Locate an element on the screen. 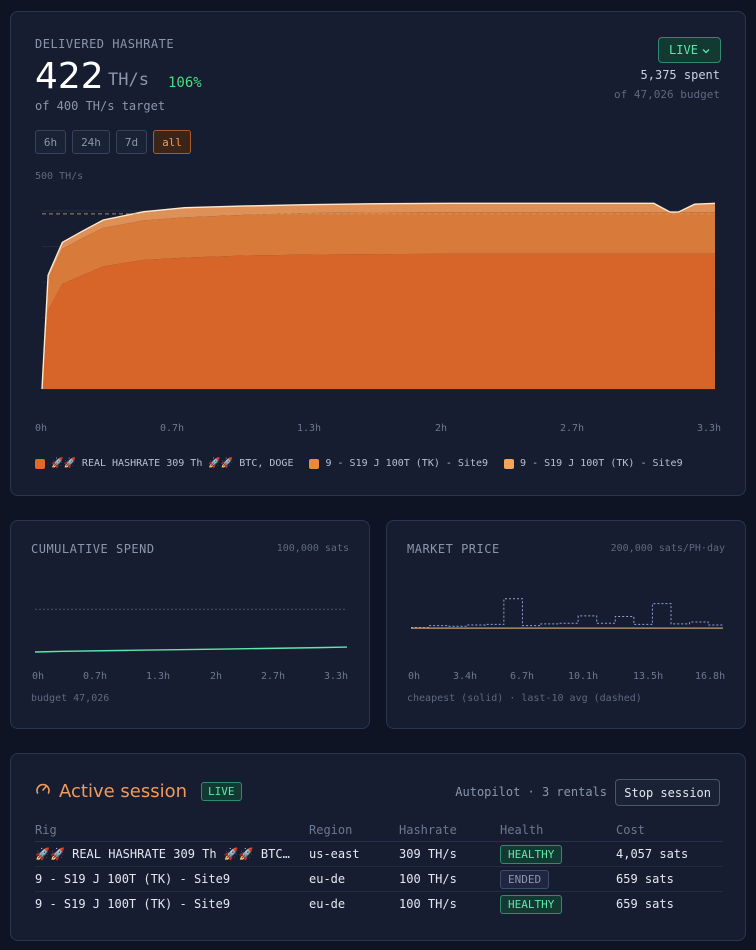  gauge-icon is located at coordinates (43, 791).